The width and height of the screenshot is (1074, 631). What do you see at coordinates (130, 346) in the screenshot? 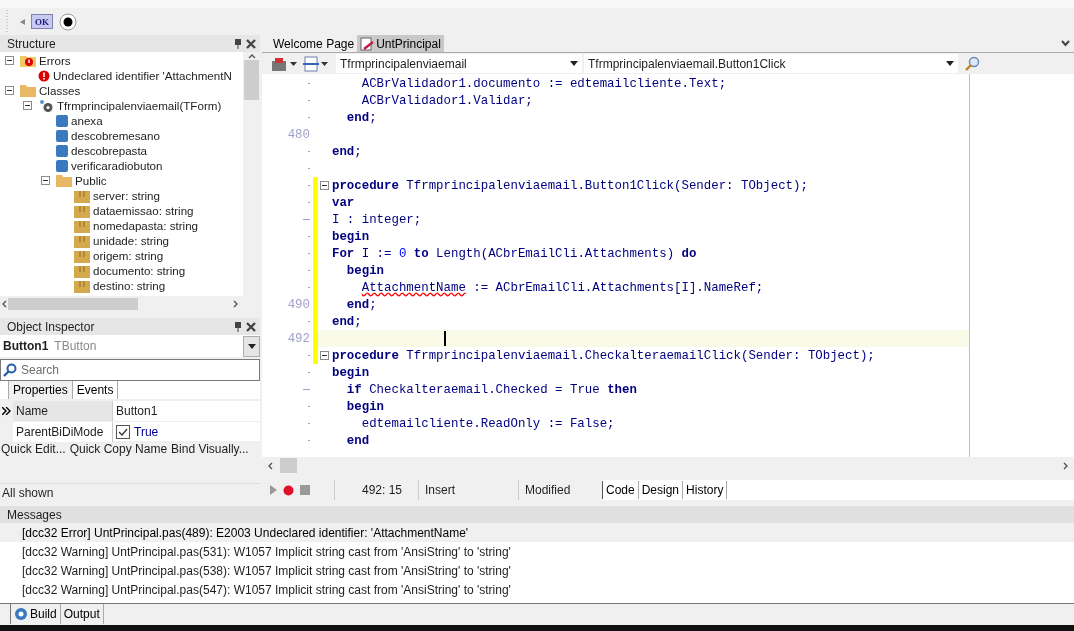
I see `component-selector: Button1 TButton` at bounding box center [130, 346].